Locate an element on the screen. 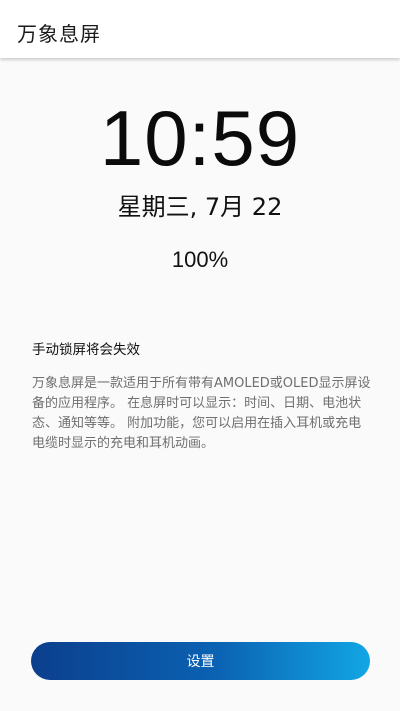 The image size is (400, 711). clock-time: 10:59 is located at coordinates (200, 138).